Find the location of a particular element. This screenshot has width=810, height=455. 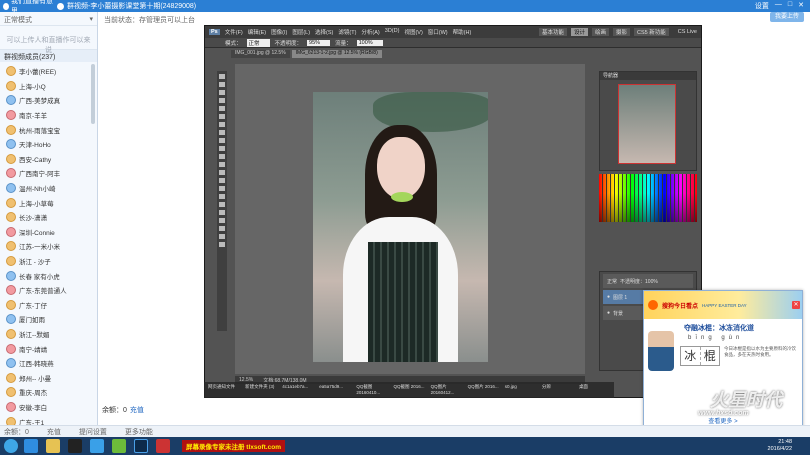

member-item: 广东-丁仔 is located at coordinates (46, 305).